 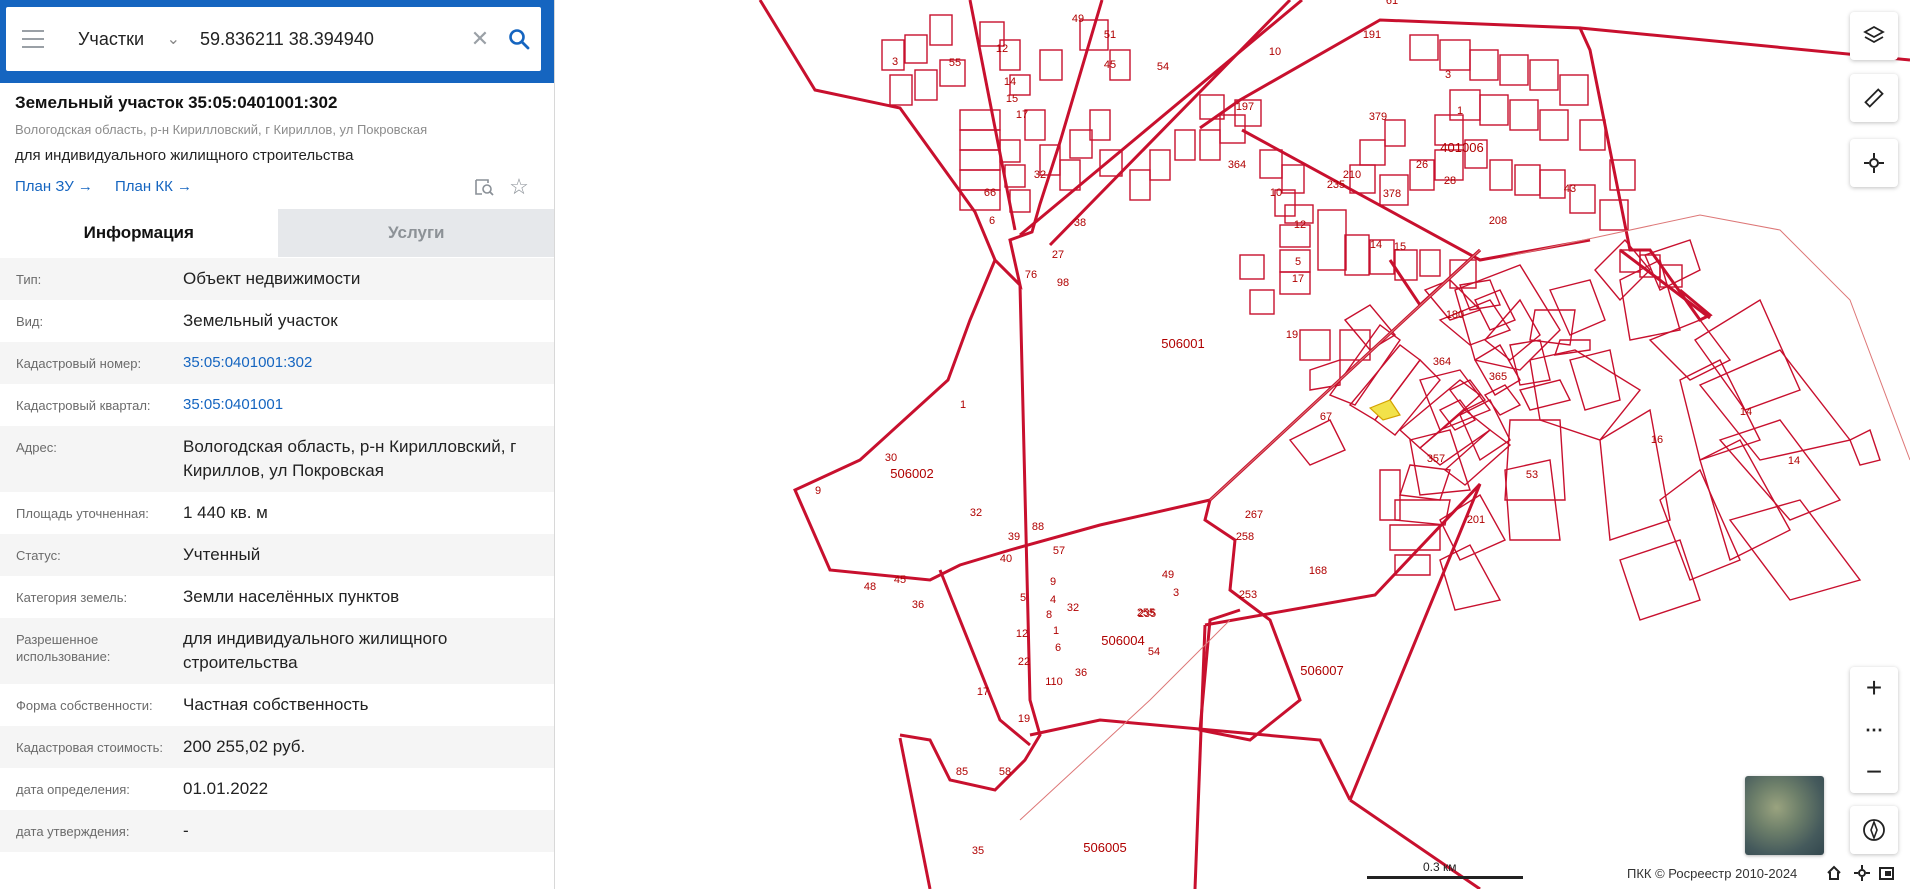 I want to click on zoom-controls: + ⋯ −, so click(x=1874, y=730).